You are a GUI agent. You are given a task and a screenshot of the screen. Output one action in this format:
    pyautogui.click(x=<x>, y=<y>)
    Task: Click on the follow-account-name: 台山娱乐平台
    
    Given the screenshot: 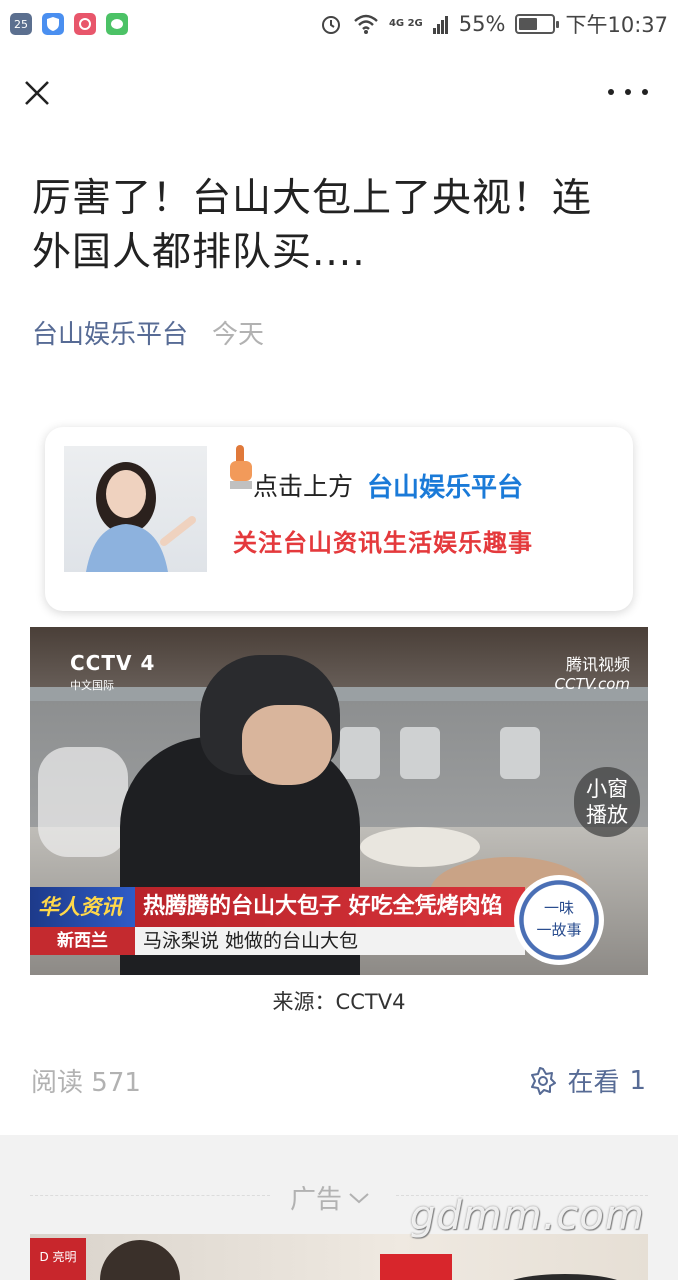 What is the action you would take?
    pyautogui.click(x=445, y=488)
    